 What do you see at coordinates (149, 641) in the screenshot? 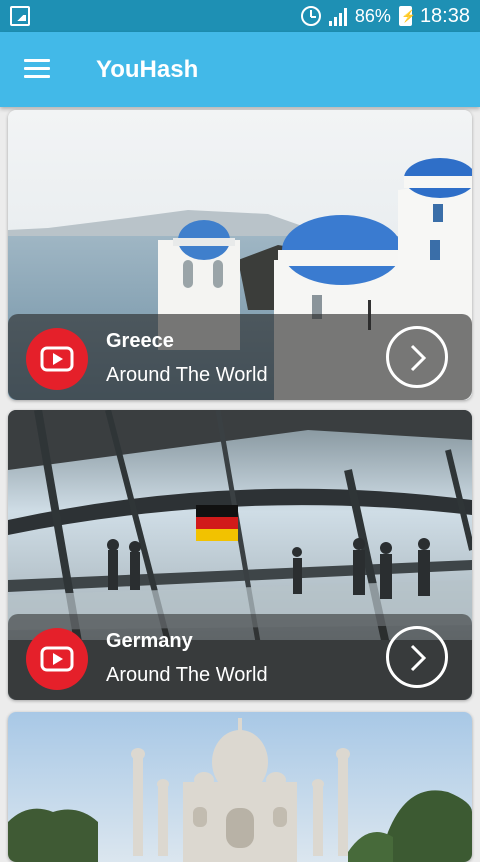
I see `card-title: Germany` at bounding box center [149, 641].